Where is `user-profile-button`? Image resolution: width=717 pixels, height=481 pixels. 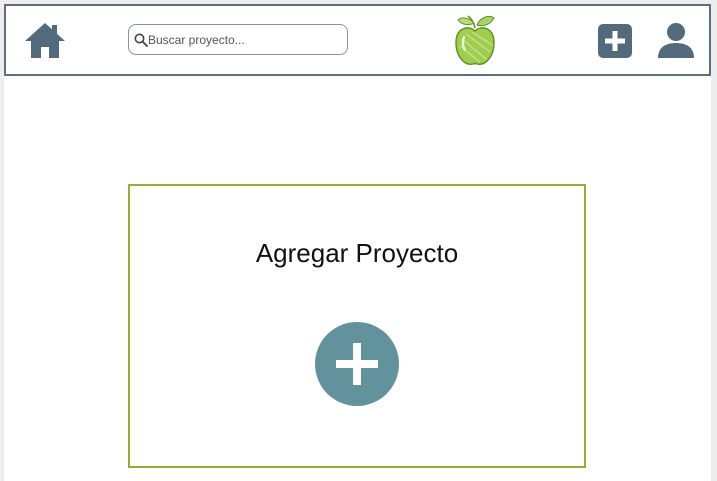 user-profile-button is located at coordinates (676, 40).